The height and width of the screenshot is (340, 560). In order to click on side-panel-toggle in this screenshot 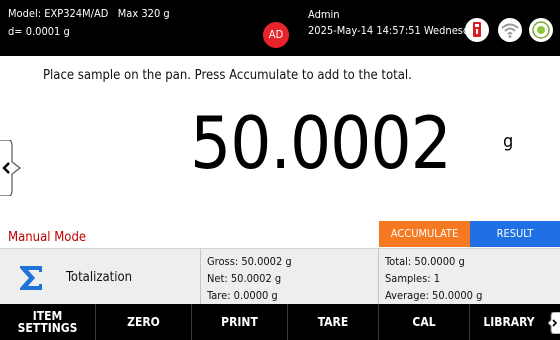, I will do `click(11, 168)`.